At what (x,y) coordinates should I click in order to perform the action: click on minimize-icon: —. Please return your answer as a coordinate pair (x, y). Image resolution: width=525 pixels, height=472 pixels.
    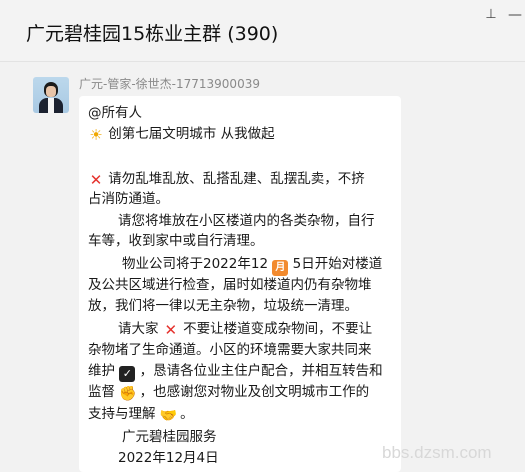
    Looking at the image, I should click on (515, 15).